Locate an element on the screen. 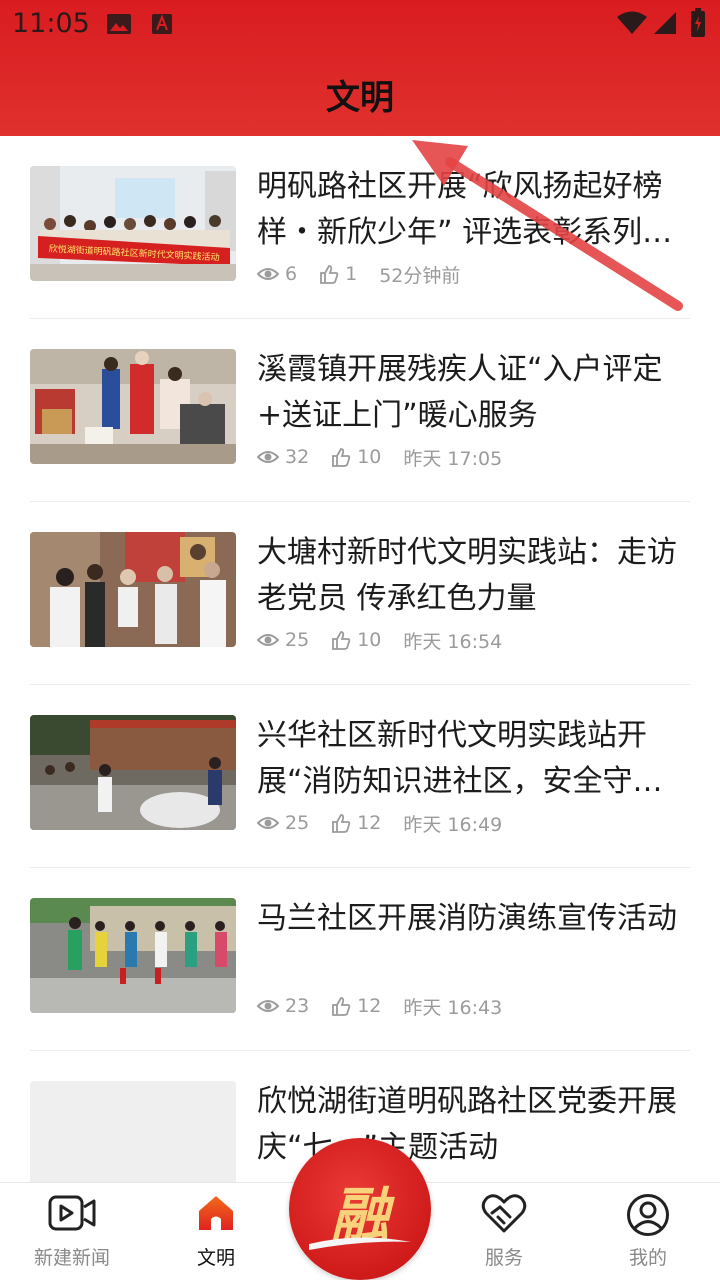 This screenshot has height=1280, width=720. ribbon-decoration is located at coordinates (360, 1243).